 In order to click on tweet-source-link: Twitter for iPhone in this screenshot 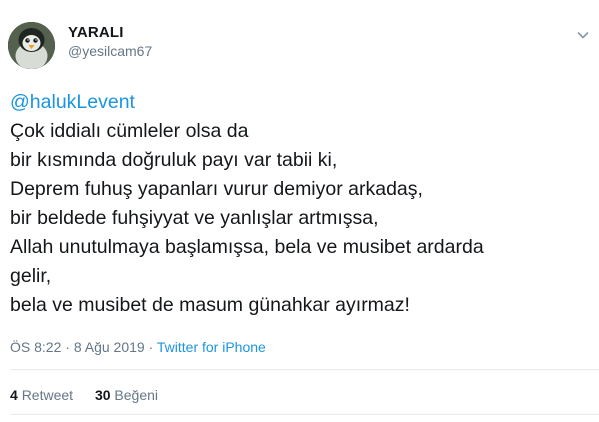, I will do `click(211, 347)`.